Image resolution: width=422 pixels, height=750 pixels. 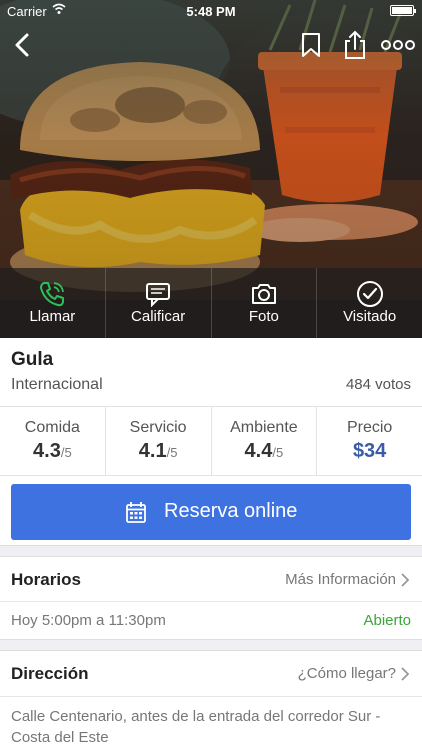 What do you see at coordinates (52, 427) in the screenshot?
I see `rating-label: Comida` at bounding box center [52, 427].